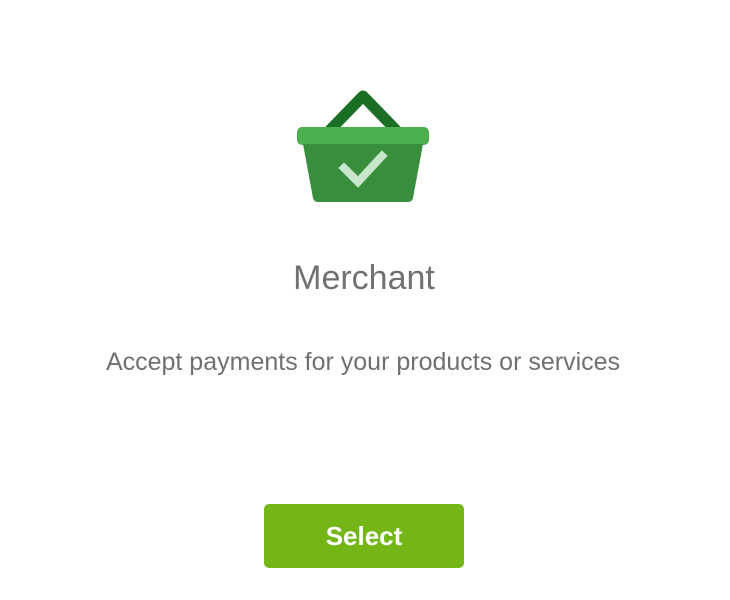 Image resolution: width=730 pixels, height=600 pixels. What do you see at coordinates (363, 146) in the screenshot?
I see `shopping-basket-check-icon` at bounding box center [363, 146].